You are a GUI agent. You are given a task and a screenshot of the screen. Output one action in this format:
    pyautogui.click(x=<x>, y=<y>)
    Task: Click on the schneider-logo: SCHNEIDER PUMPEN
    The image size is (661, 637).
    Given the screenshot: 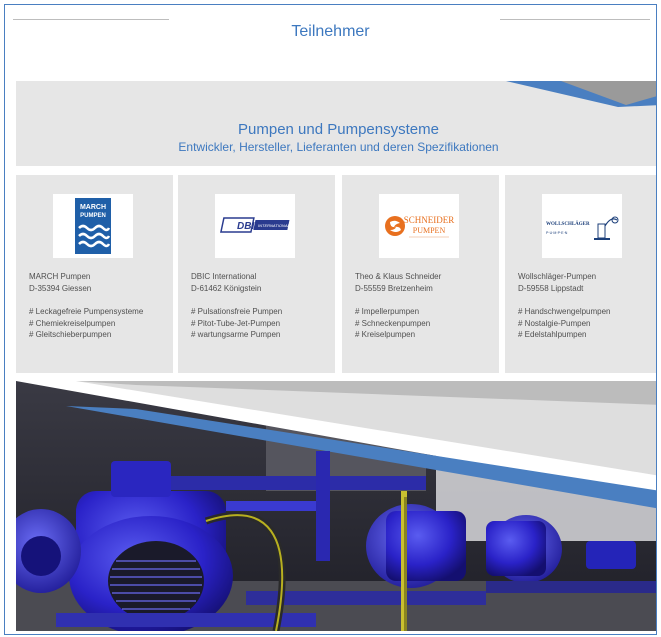 What is the action you would take?
    pyautogui.click(x=419, y=226)
    